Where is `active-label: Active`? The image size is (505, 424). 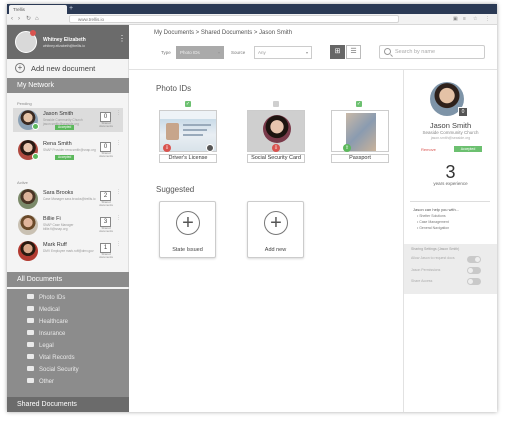 active-label: Active is located at coordinates (22, 182).